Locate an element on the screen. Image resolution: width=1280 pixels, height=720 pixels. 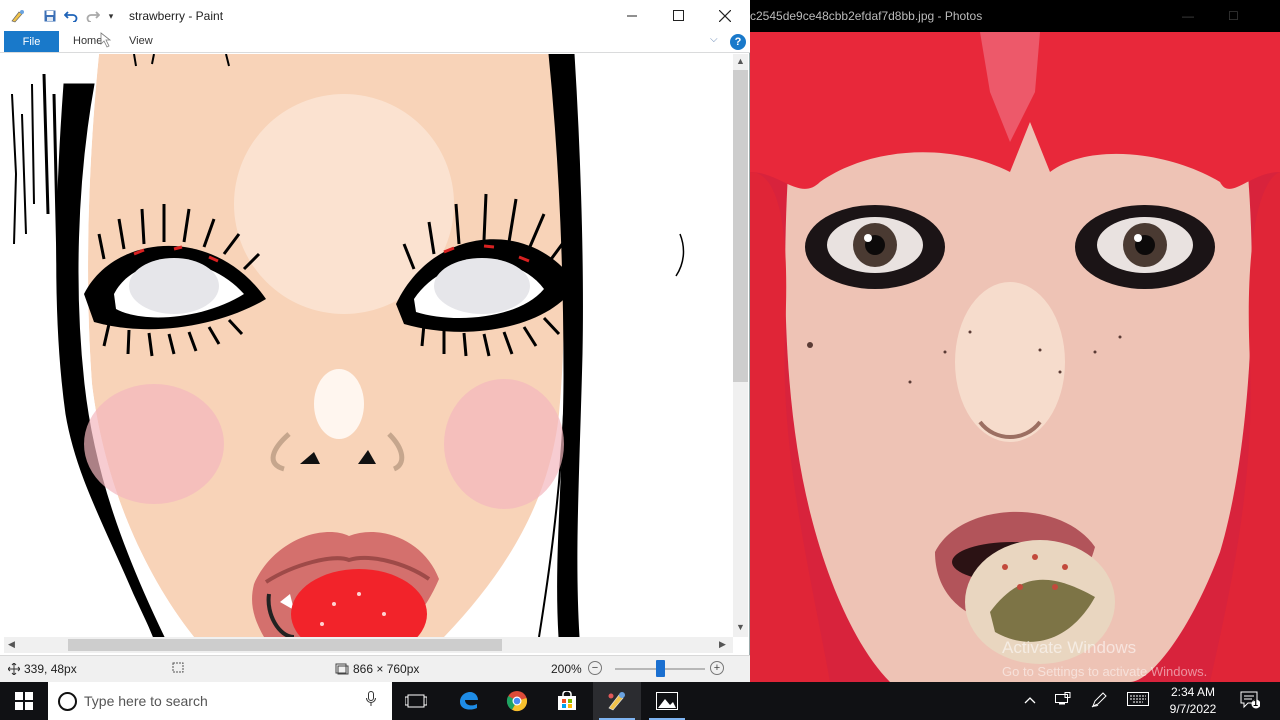
horizontal-scroll-thumb is located at coordinates (285, 645).